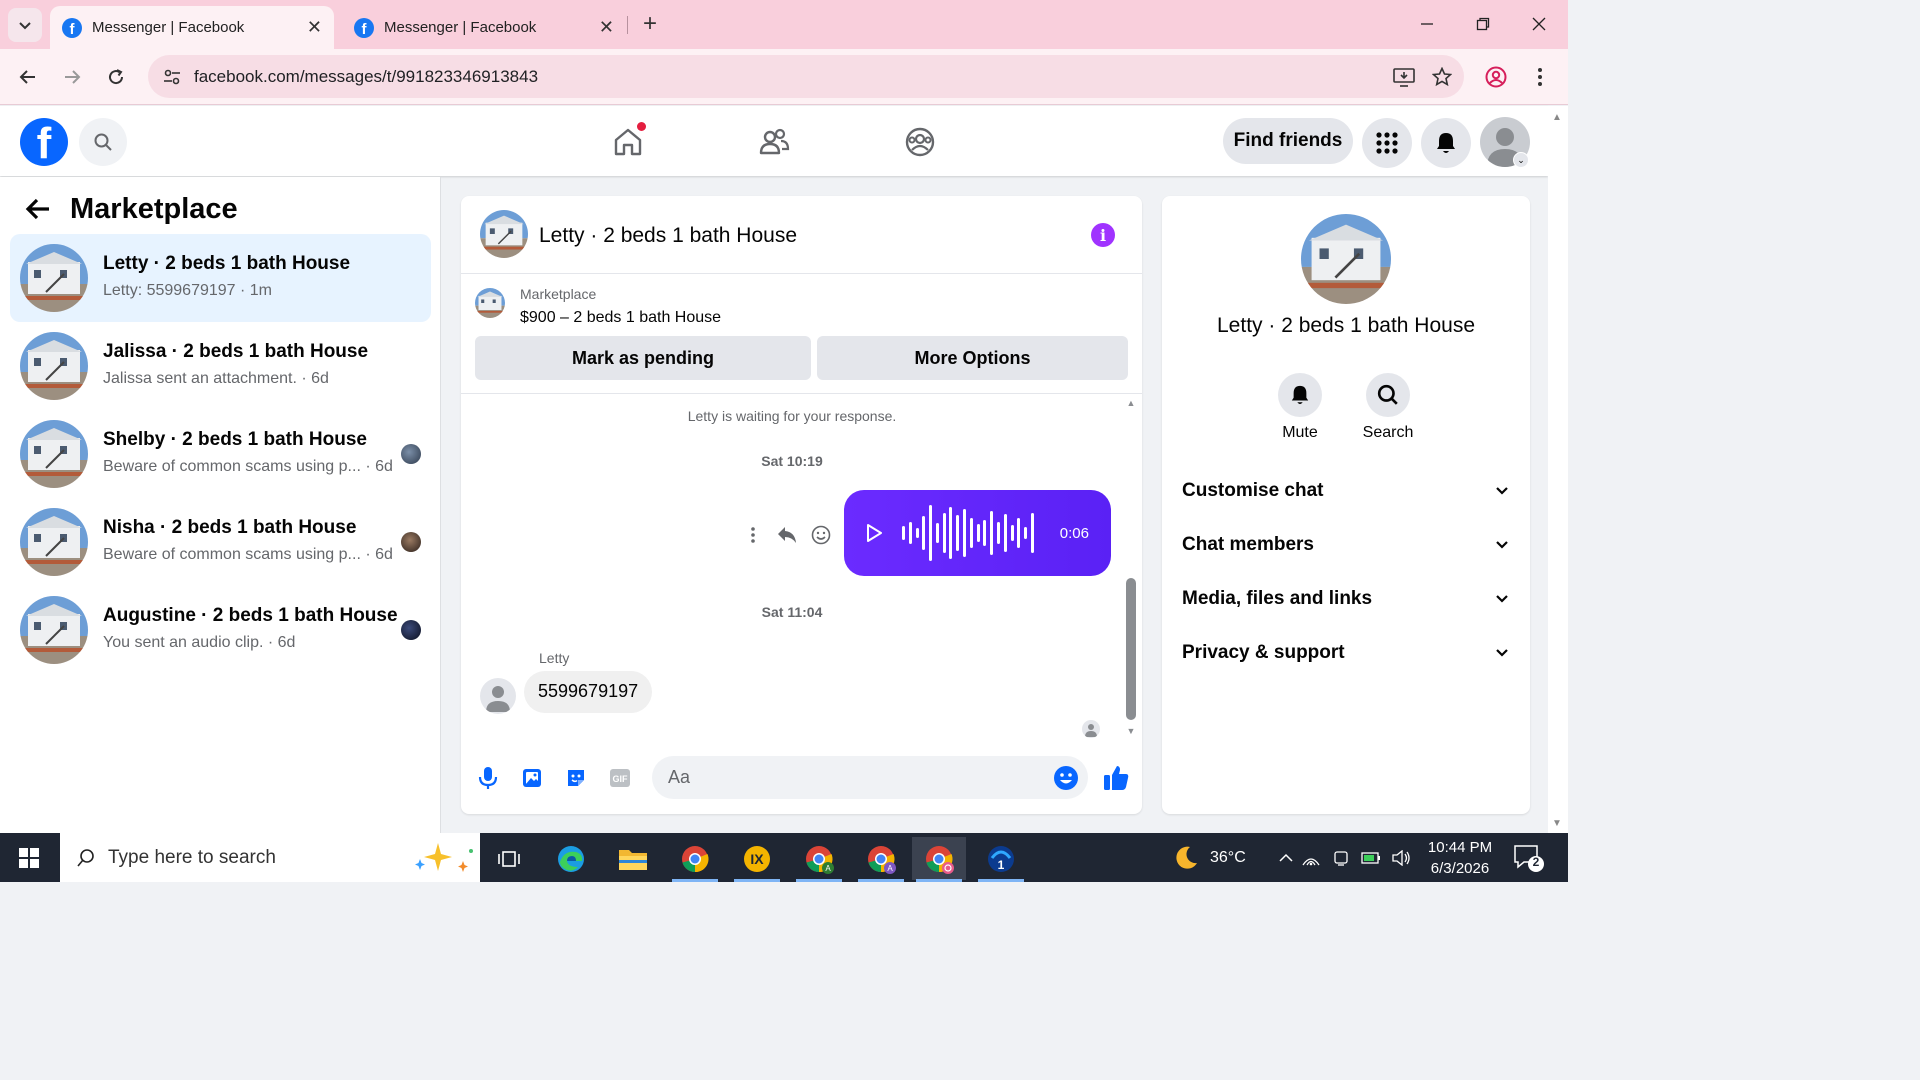 This screenshot has height=1080, width=1920. I want to click on chat-listing-thumbnail, so click(504, 234).